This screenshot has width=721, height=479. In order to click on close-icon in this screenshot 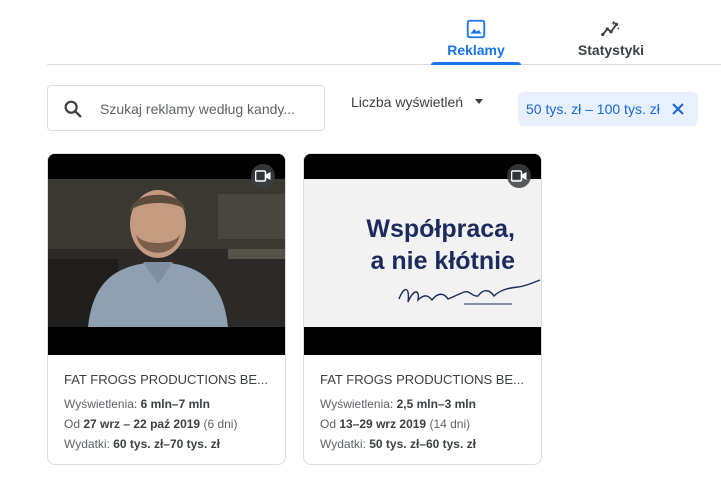, I will do `click(678, 109)`.